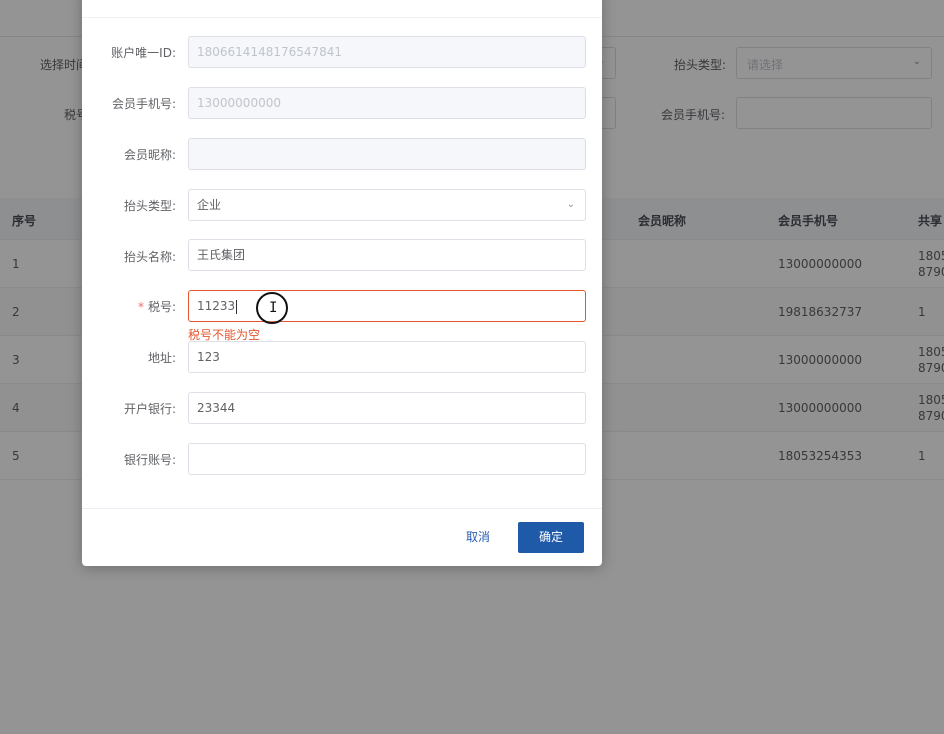 This screenshot has width=944, height=734. Describe the element at coordinates (149, 460) in the screenshot. I see `bank-account-label: 银行账号:` at that location.